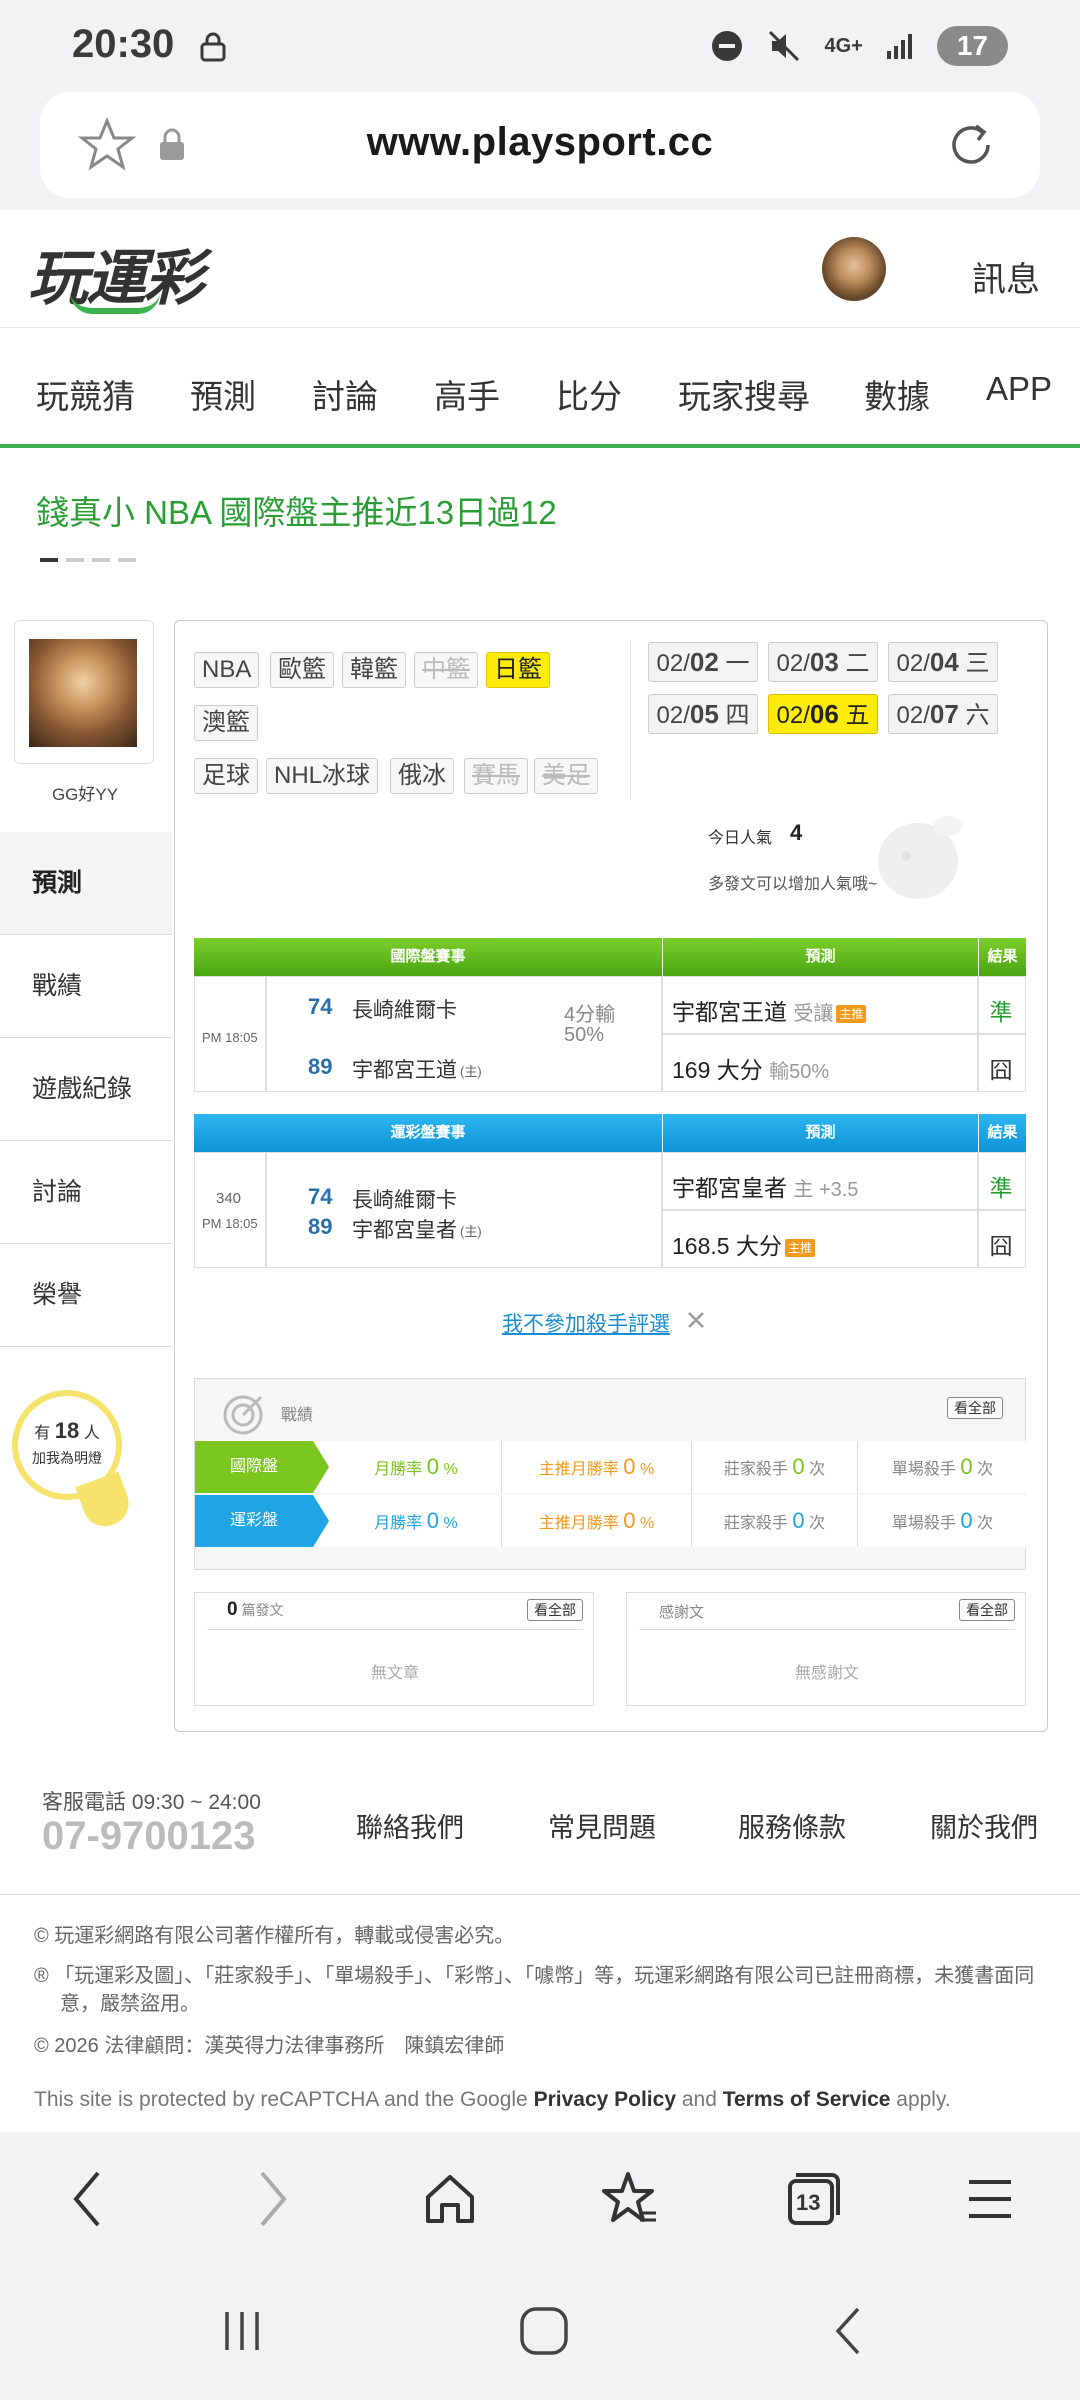  Describe the element at coordinates (555, 1610) in the screenshot. I see `posts-view-all-button: 看全部` at that location.